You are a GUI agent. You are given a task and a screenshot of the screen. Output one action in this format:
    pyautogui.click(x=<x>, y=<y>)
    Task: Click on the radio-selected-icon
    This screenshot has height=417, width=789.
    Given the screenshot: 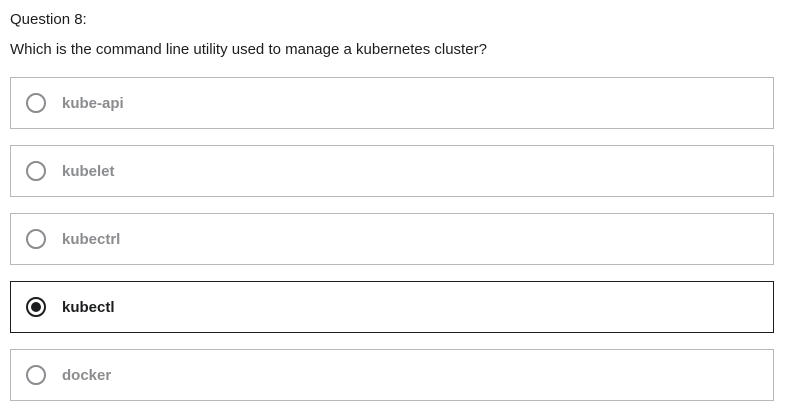 What is the action you would take?
    pyautogui.click(x=36, y=307)
    